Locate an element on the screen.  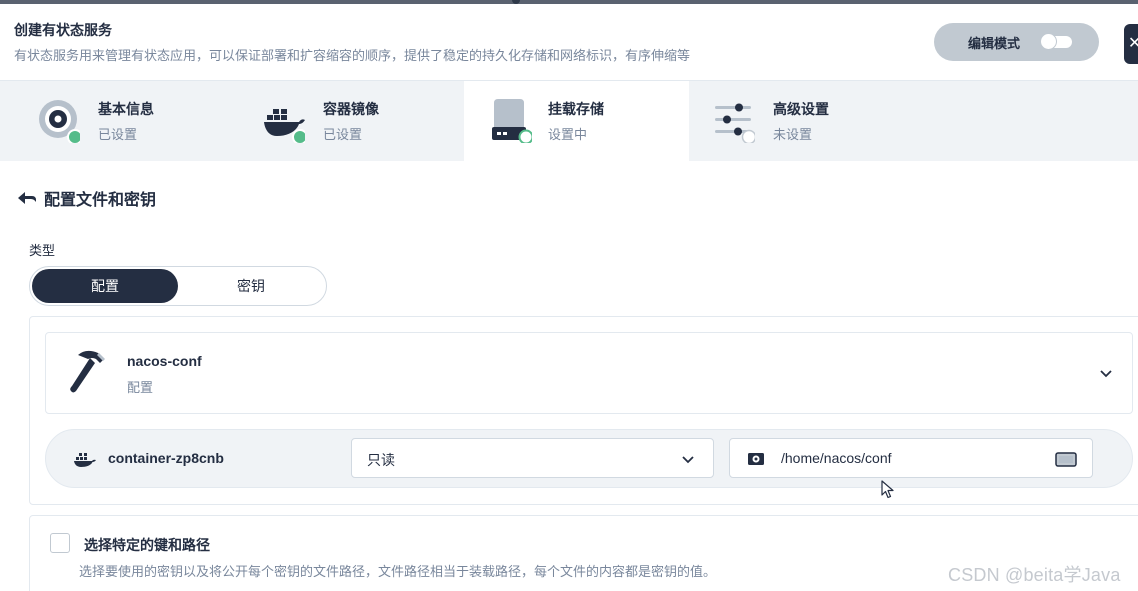
edit-mode-toggle-button: 编辑模式 is located at coordinates (1016, 42).